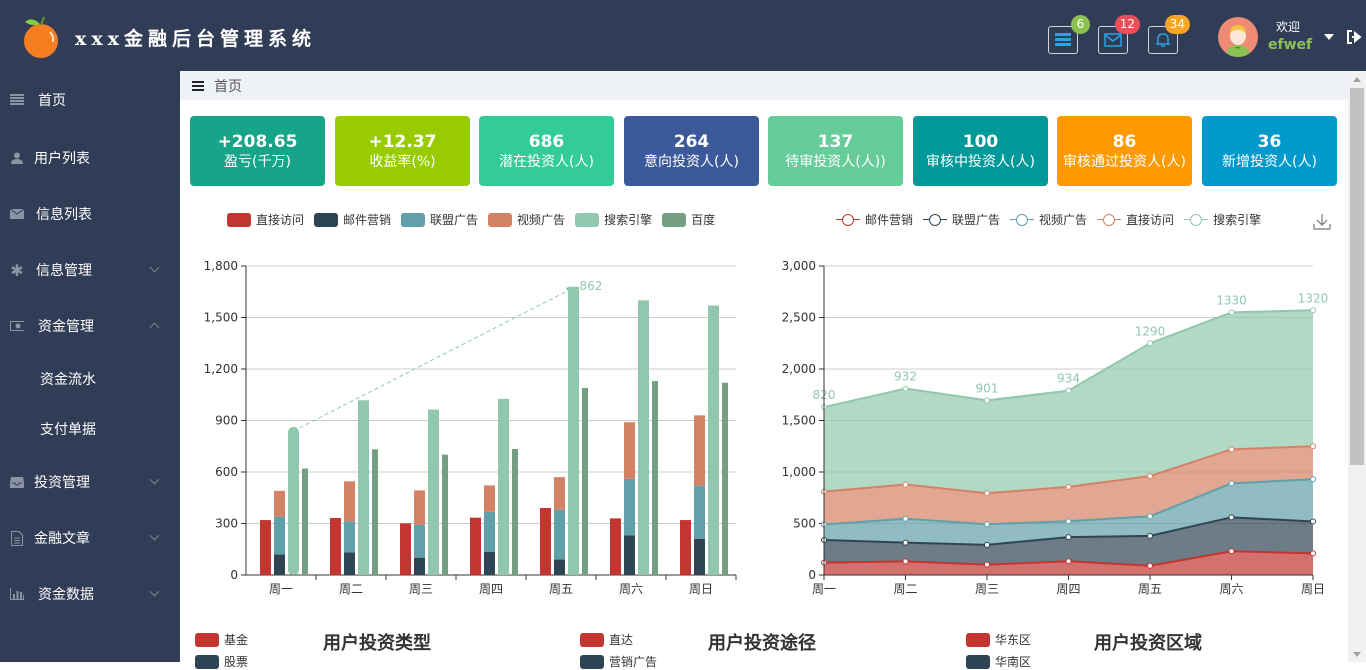  What do you see at coordinates (1357, 79) in the screenshot?
I see `scroll-up-arrow-icon` at bounding box center [1357, 79].